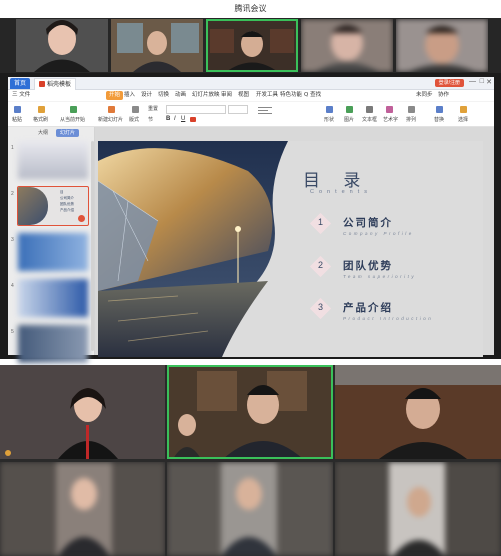 The image size is (501, 556). Describe the element at coordinates (59, 84) in the screenshot. I see `tab-doc-label: 稻壳模板` at that location.